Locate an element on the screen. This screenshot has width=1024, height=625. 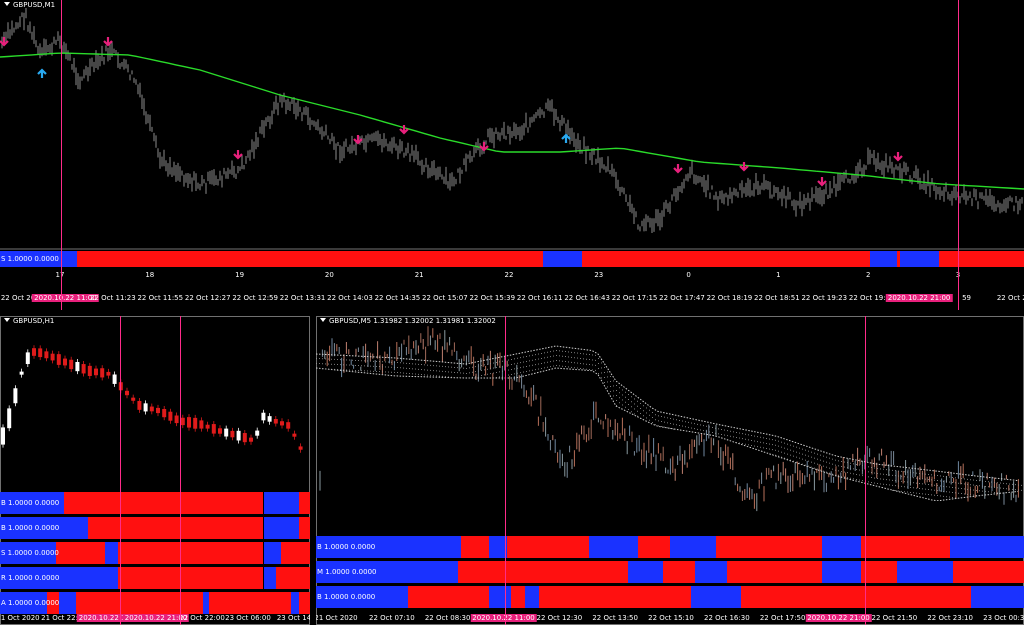
pane-separator is located at coordinates (512, 249).